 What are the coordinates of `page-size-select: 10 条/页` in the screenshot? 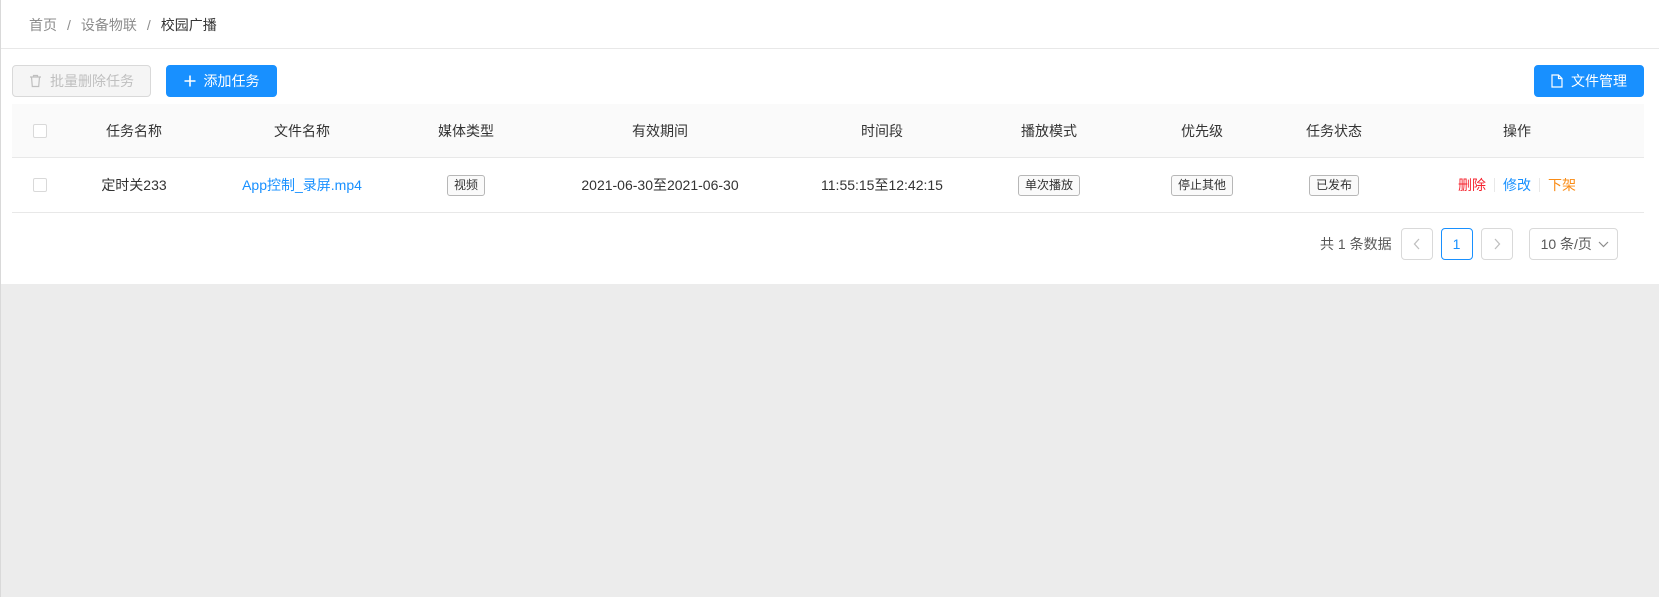 It's located at (1573, 244).